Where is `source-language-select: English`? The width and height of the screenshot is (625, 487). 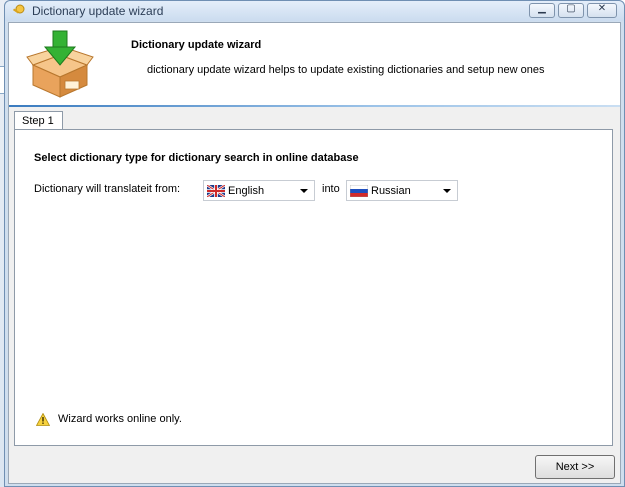
source-language-select: English is located at coordinates (259, 190).